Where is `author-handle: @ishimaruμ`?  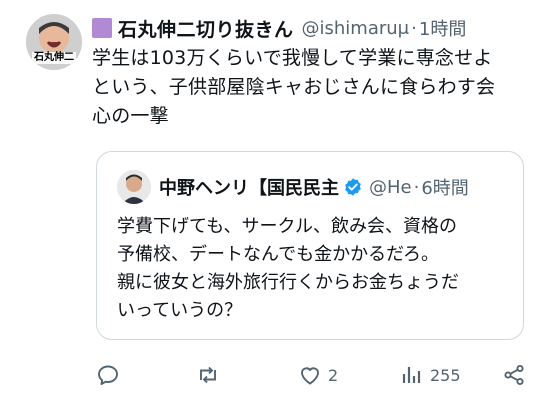 author-handle: @ishimaruμ is located at coordinates (356, 28).